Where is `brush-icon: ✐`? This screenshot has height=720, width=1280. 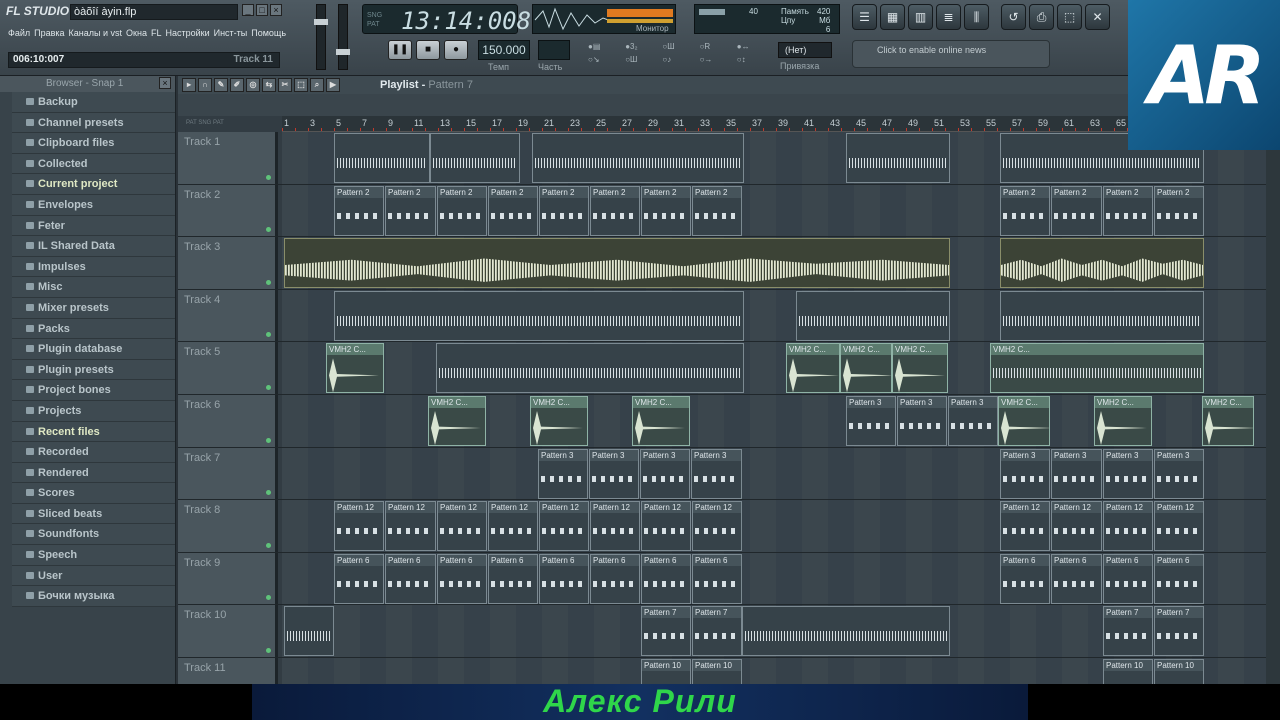
brush-icon: ✐ is located at coordinates (237, 85).